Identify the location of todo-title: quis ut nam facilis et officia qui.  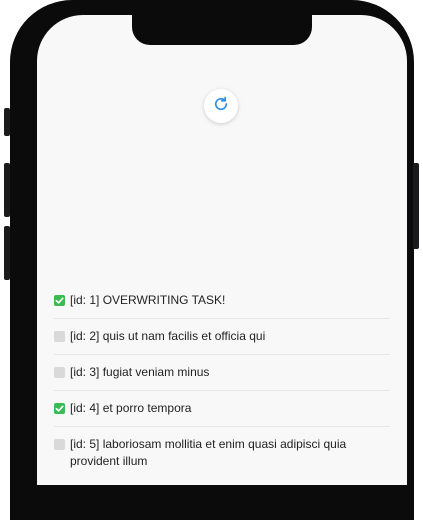
(184, 336).